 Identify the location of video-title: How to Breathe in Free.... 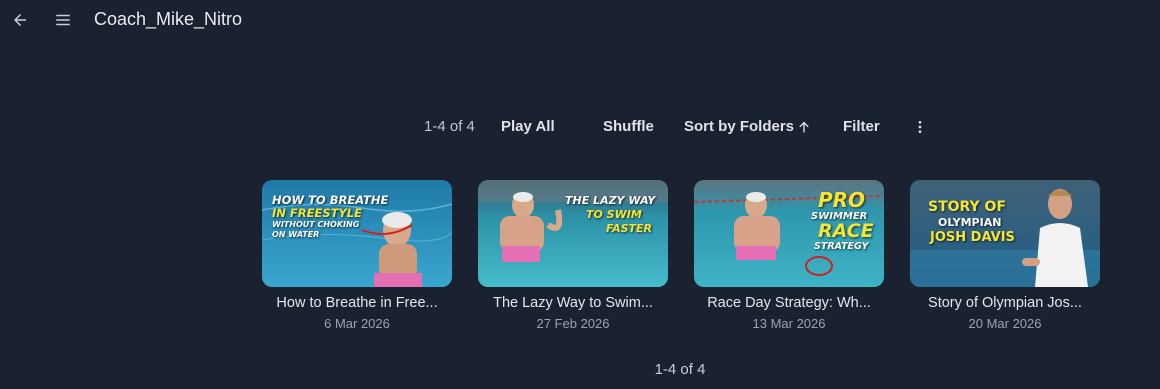
(357, 303).